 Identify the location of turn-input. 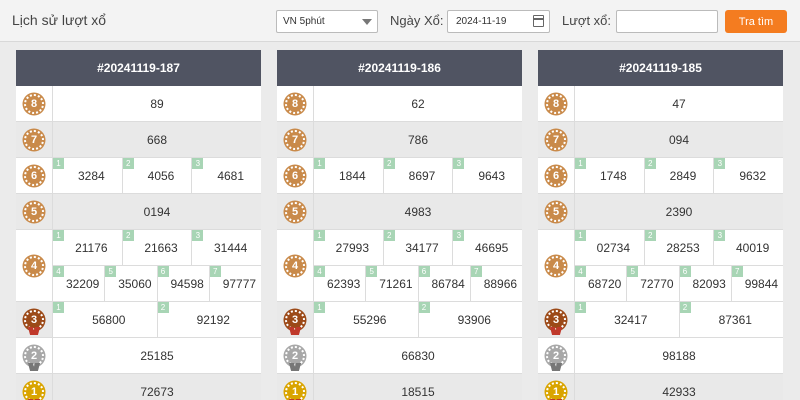
(667, 21).